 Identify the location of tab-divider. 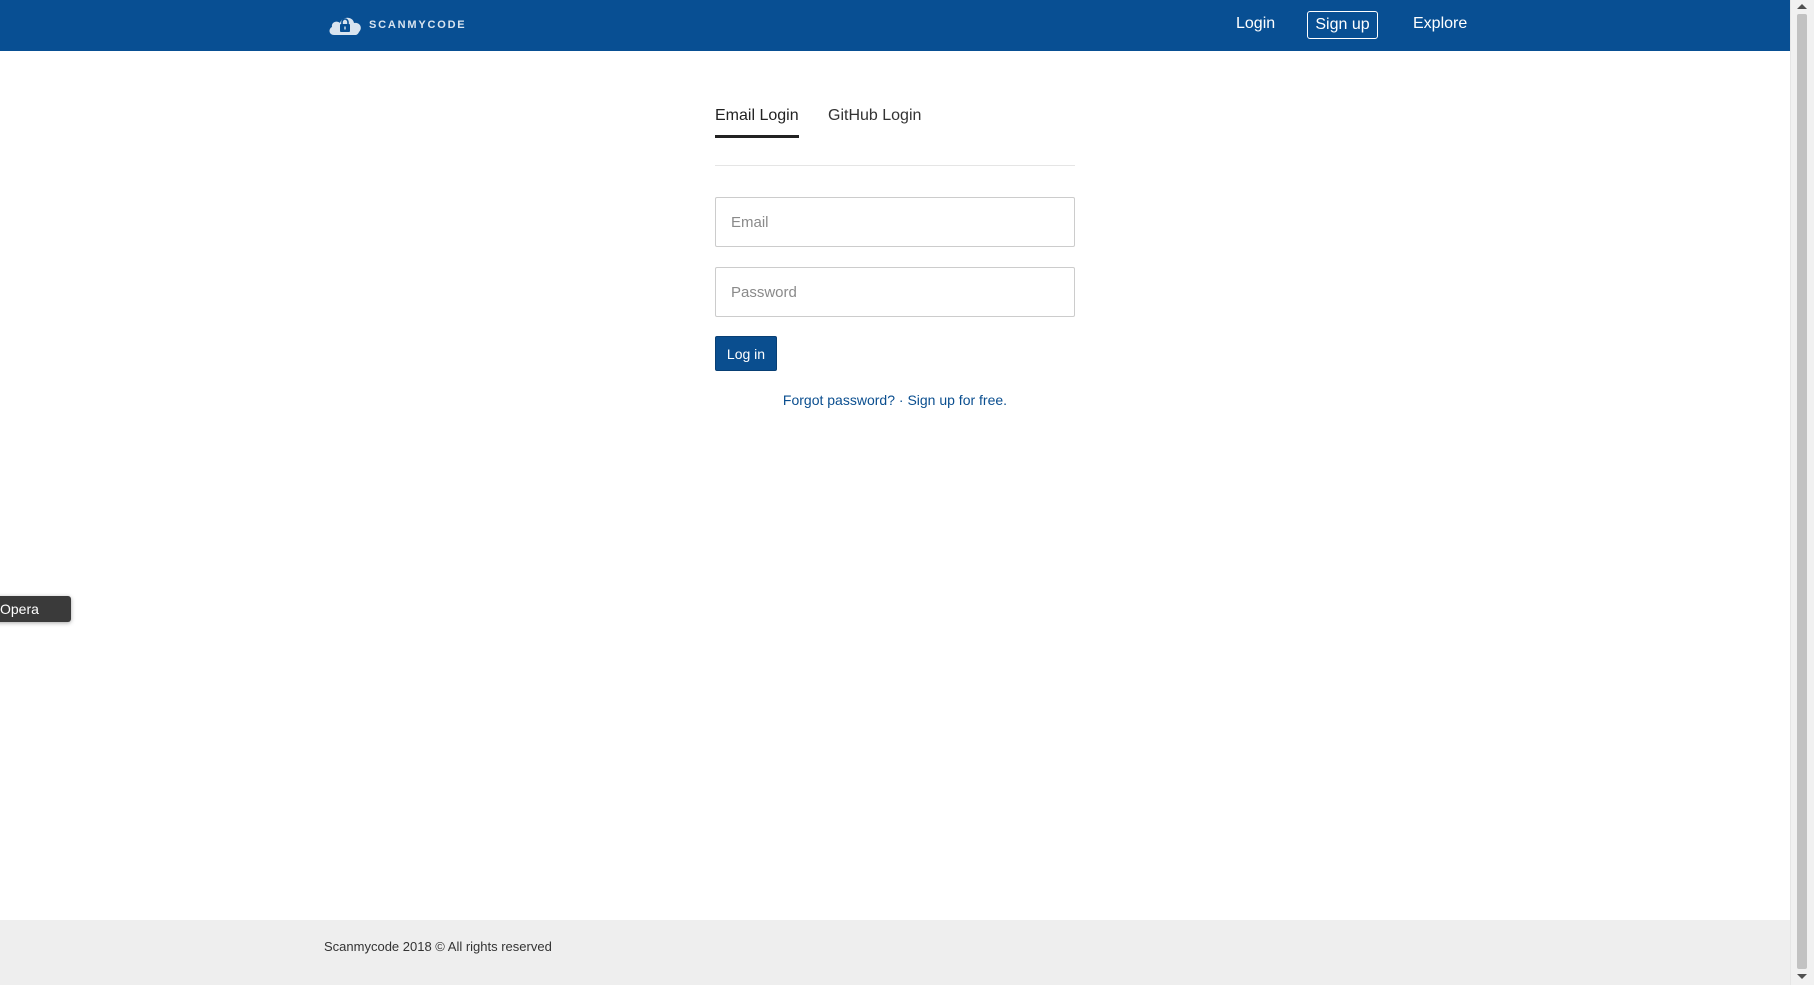
(895, 165).